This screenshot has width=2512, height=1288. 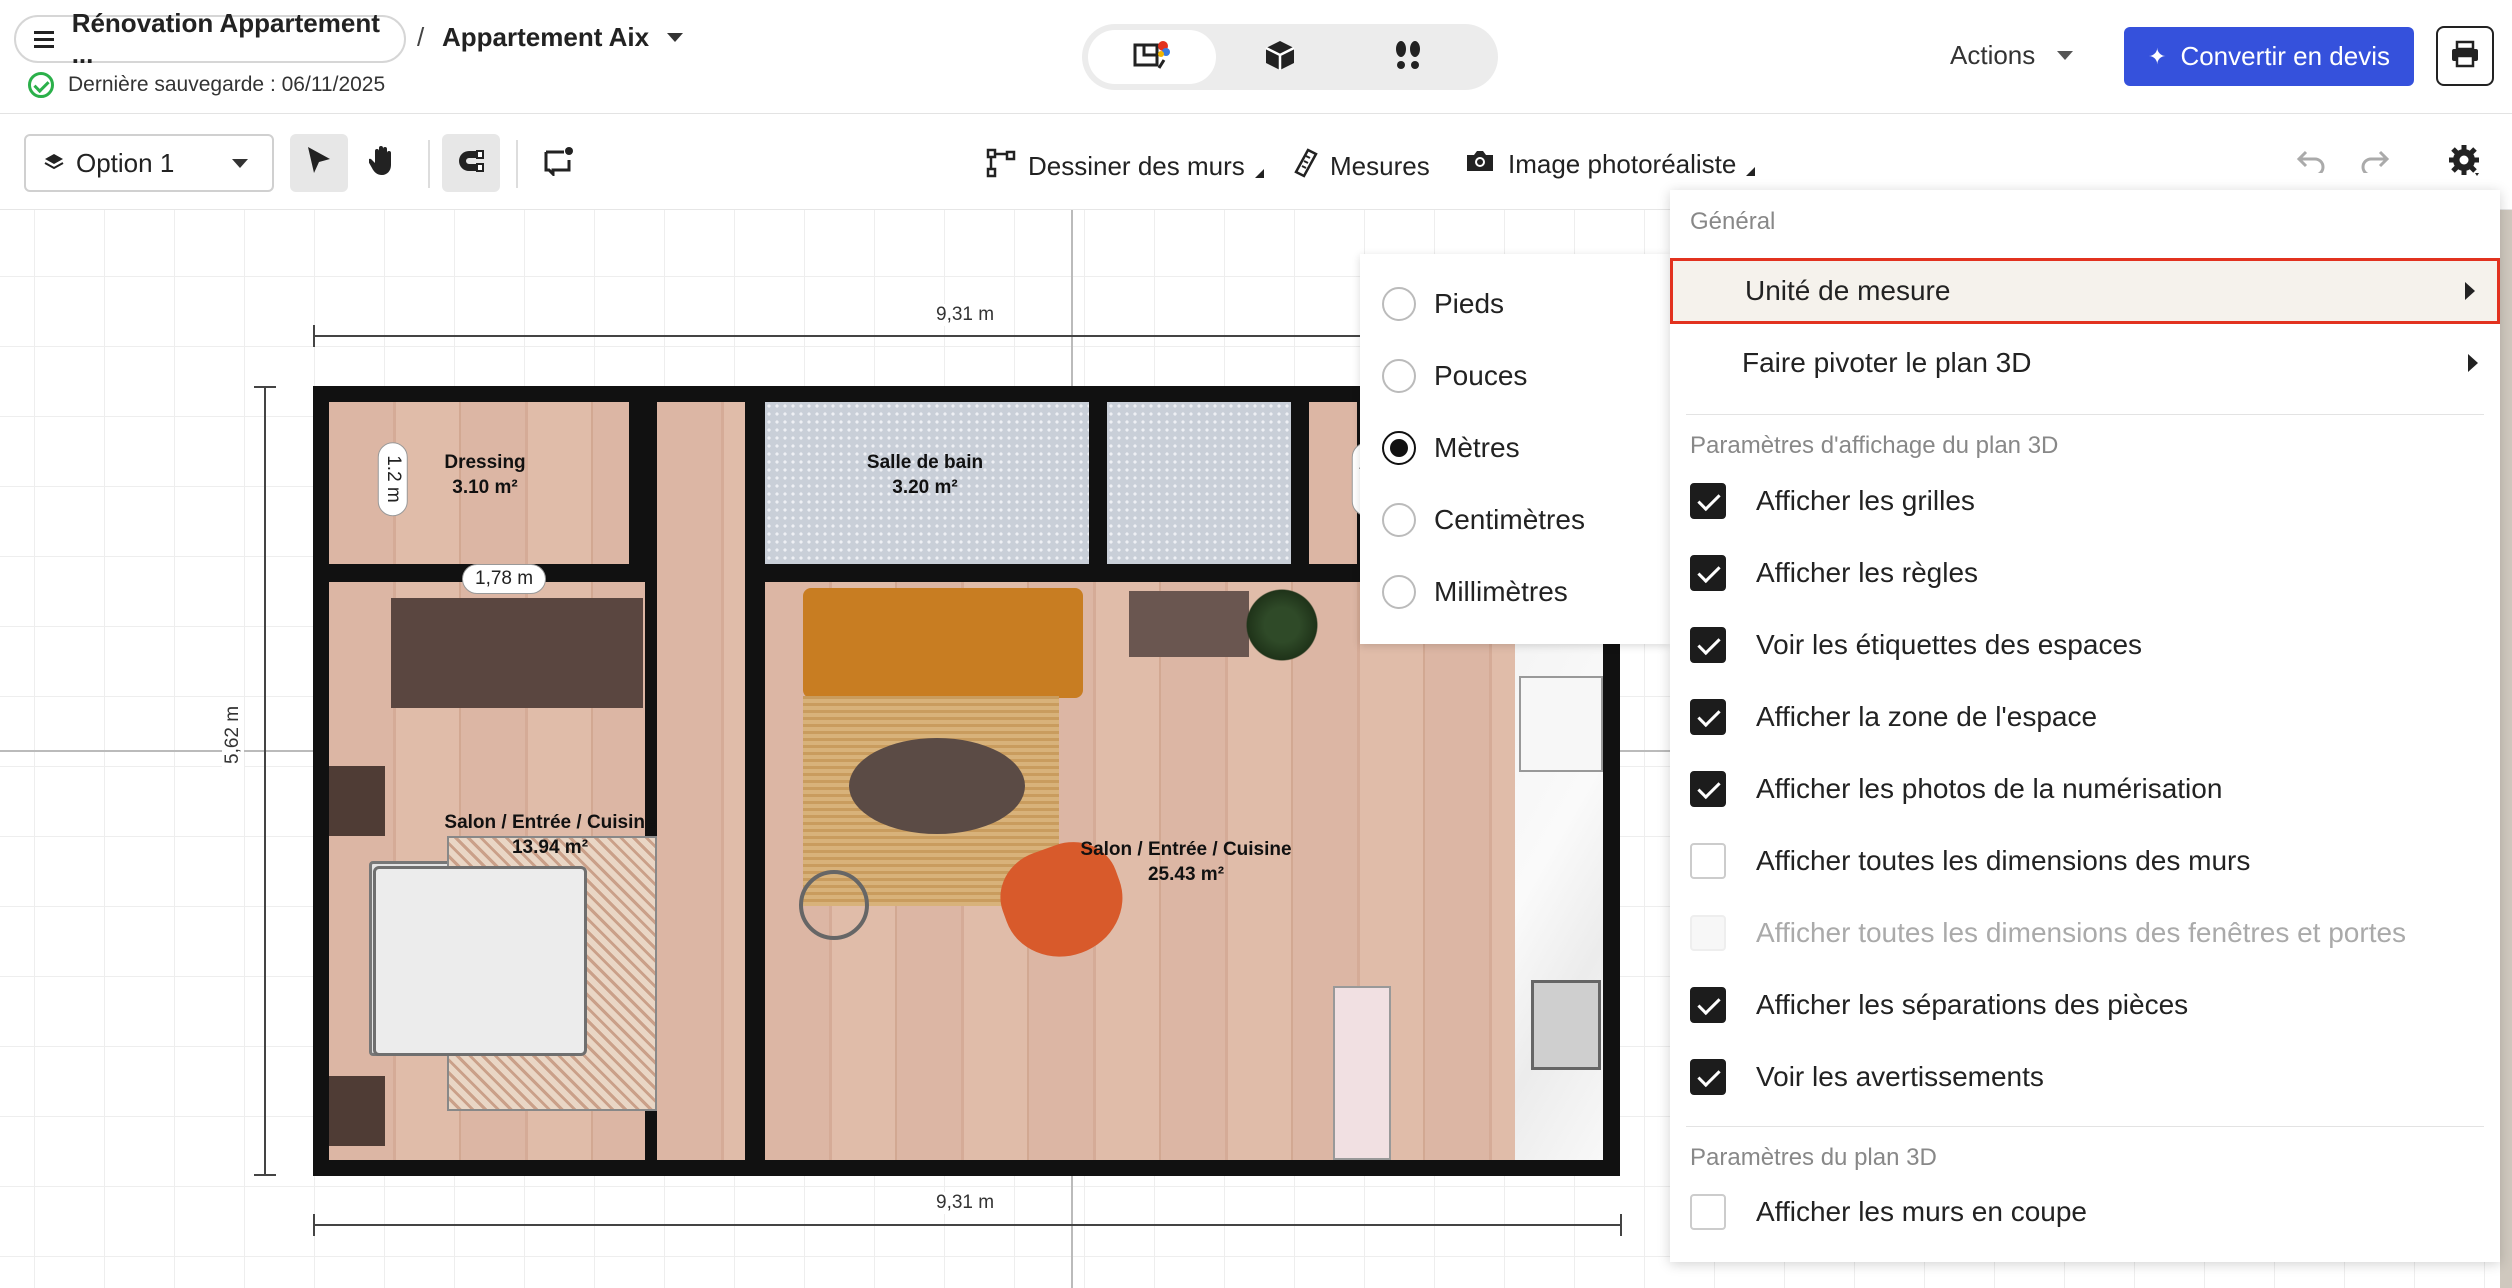 What do you see at coordinates (1443, 304) in the screenshot?
I see `unit-option-feet: Pieds` at bounding box center [1443, 304].